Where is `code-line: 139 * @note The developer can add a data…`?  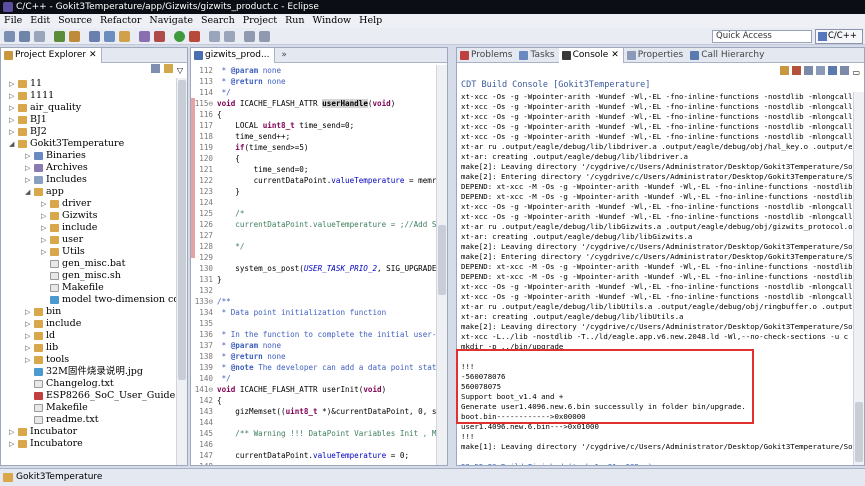 code-line: 139 * @note The developer can add a data… is located at coordinates (316, 367).